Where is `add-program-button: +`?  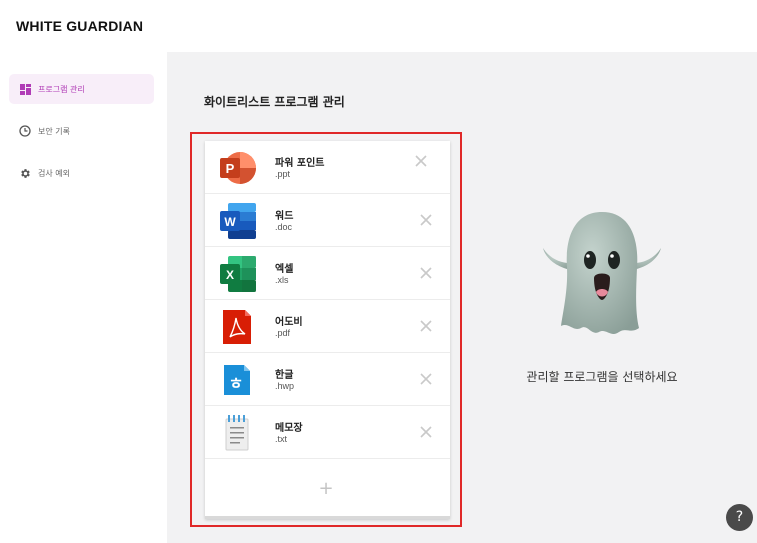
add-program-button: + is located at coordinates (326, 489).